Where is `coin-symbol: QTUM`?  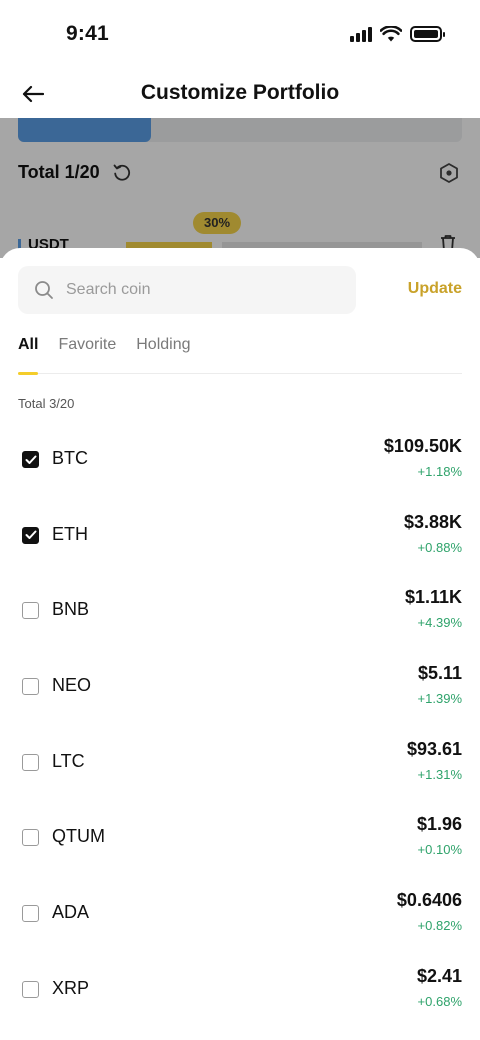 coin-symbol: QTUM is located at coordinates (78, 836).